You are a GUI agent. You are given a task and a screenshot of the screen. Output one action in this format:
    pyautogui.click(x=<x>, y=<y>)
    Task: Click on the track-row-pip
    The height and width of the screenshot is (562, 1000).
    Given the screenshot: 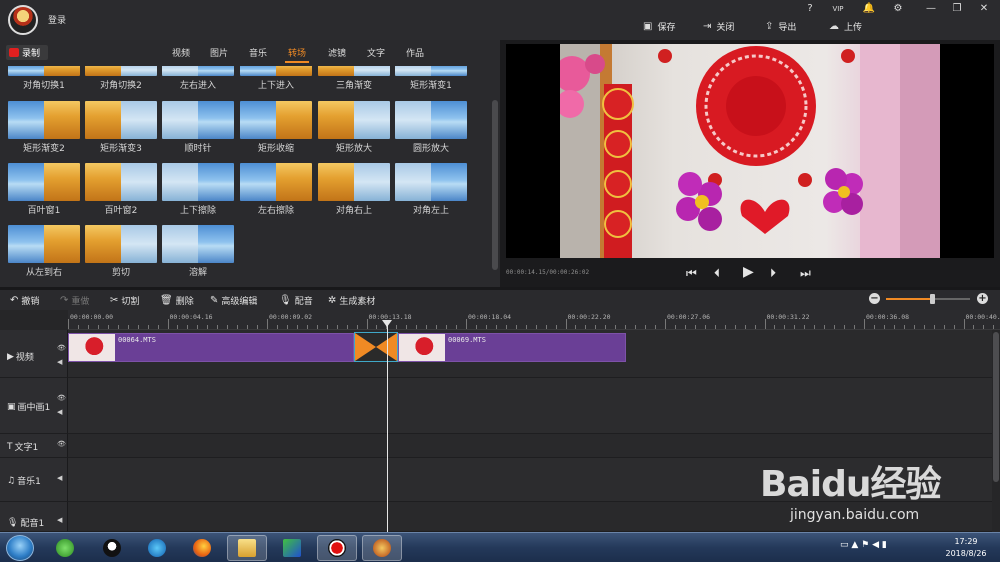 What is the action you would take?
    pyautogui.click(x=530, y=406)
    